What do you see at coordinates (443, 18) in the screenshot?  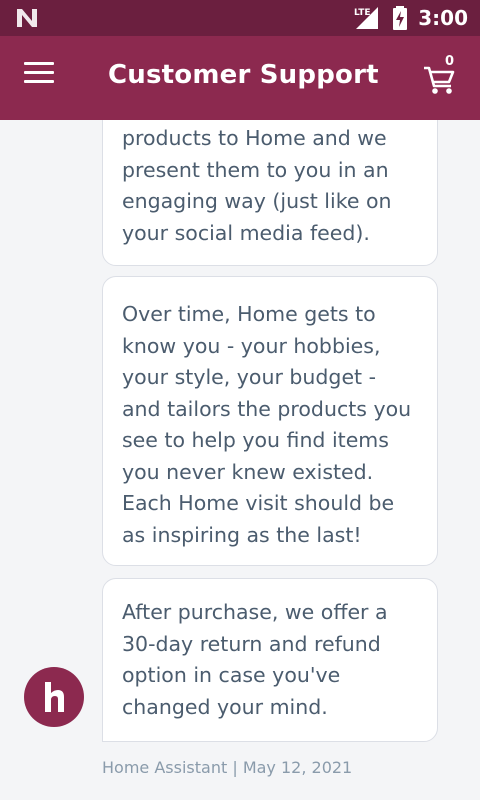 I see `status-time: 3:00` at bounding box center [443, 18].